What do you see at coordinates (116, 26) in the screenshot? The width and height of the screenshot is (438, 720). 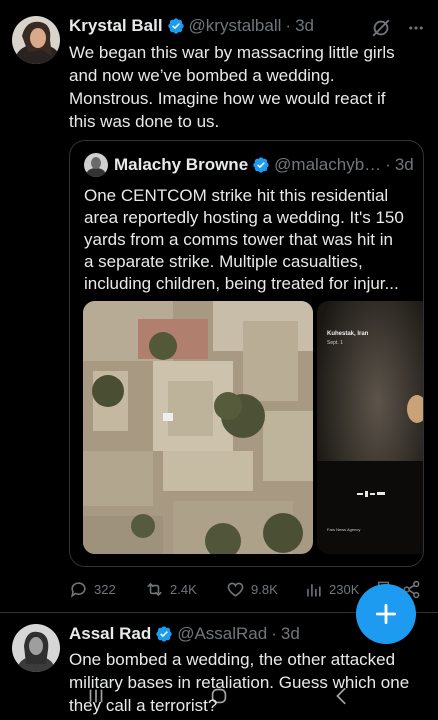 I see `author-name: Krystal Ball` at bounding box center [116, 26].